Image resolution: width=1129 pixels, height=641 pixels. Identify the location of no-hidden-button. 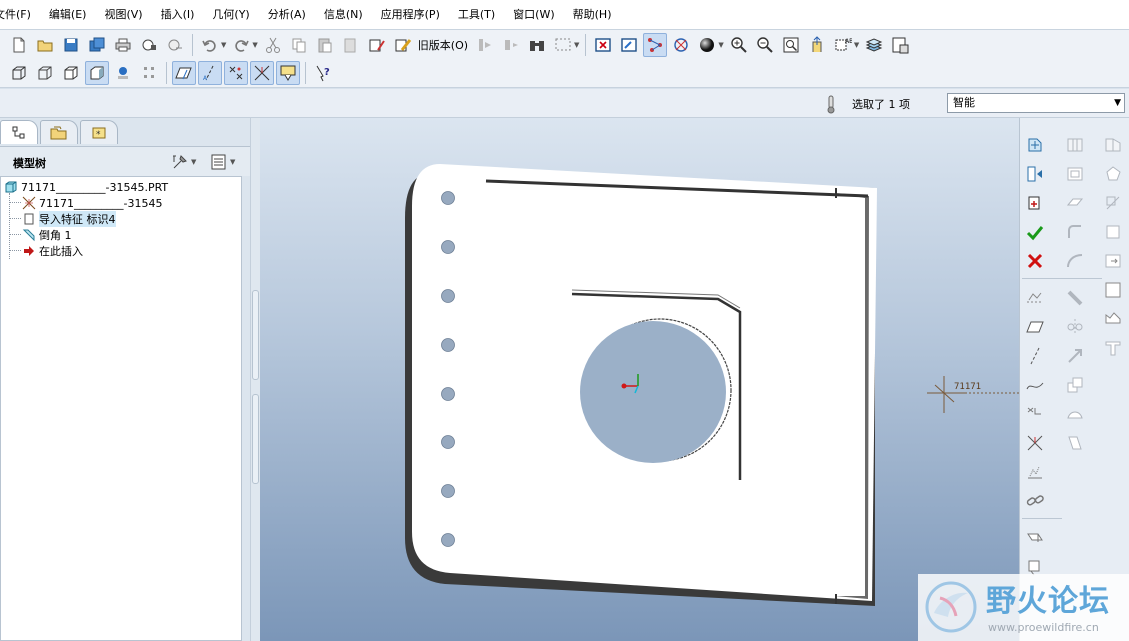
(71, 73).